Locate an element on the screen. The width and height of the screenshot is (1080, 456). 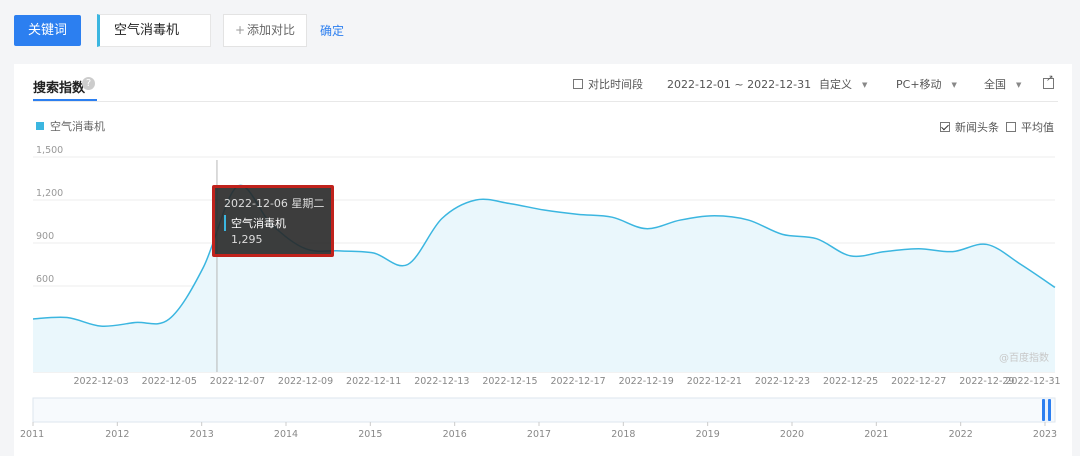
tooltip-series: 空气消毒机 is located at coordinates (277, 223).